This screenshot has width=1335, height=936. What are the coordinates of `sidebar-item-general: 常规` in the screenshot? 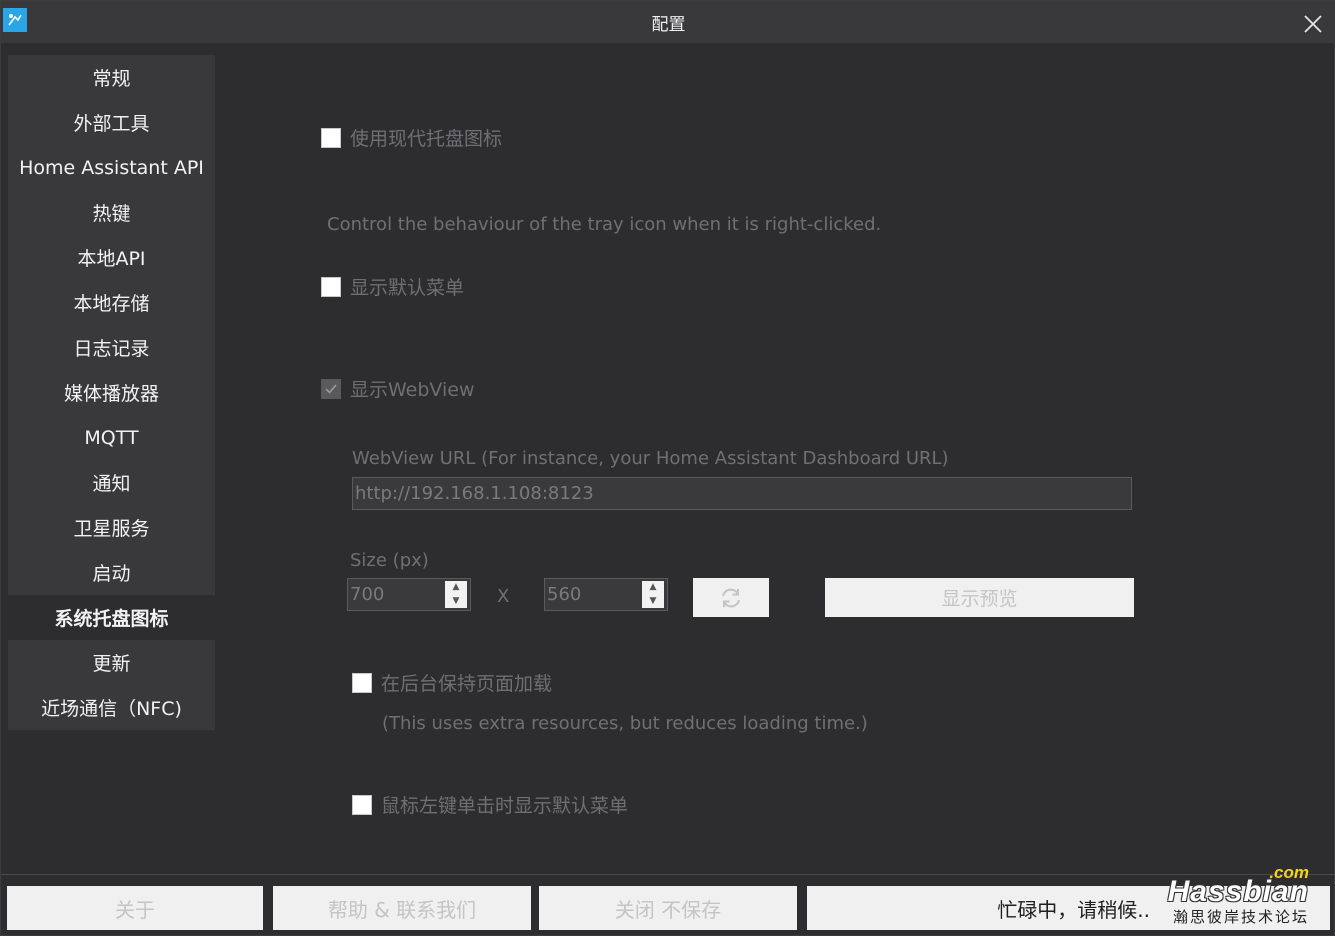 It's located at (111, 77).